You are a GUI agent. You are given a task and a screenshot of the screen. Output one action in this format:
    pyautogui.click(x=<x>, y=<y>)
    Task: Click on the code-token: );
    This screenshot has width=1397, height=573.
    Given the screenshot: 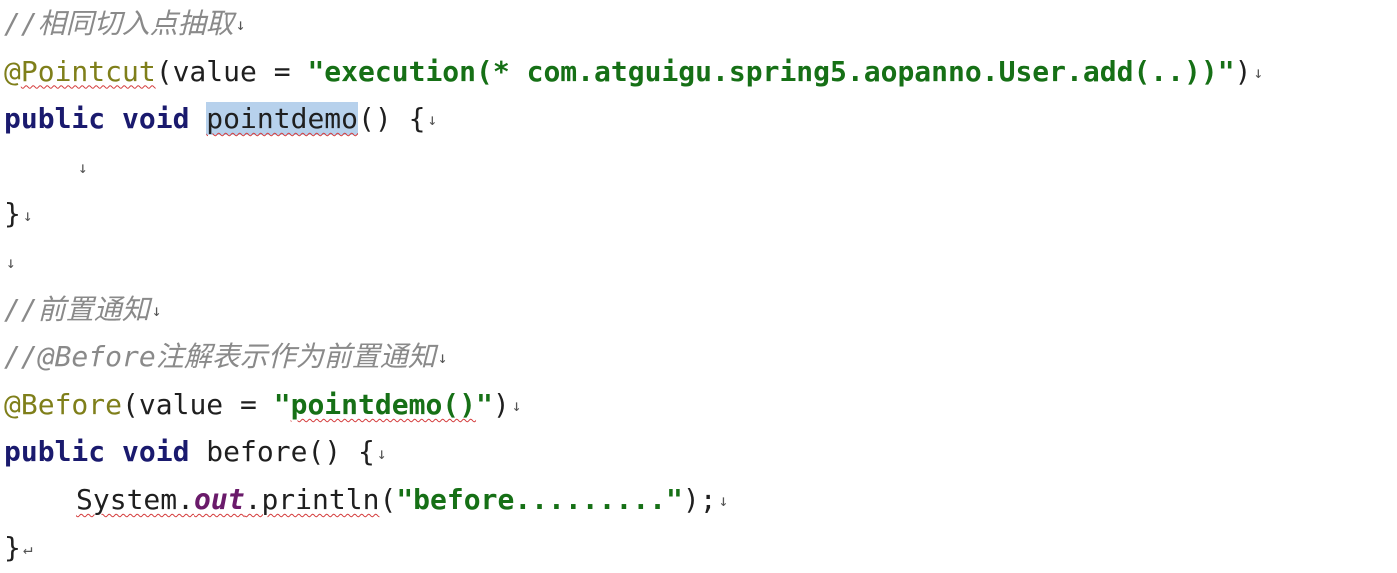 What is the action you would take?
    pyautogui.click(x=699, y=499)
    